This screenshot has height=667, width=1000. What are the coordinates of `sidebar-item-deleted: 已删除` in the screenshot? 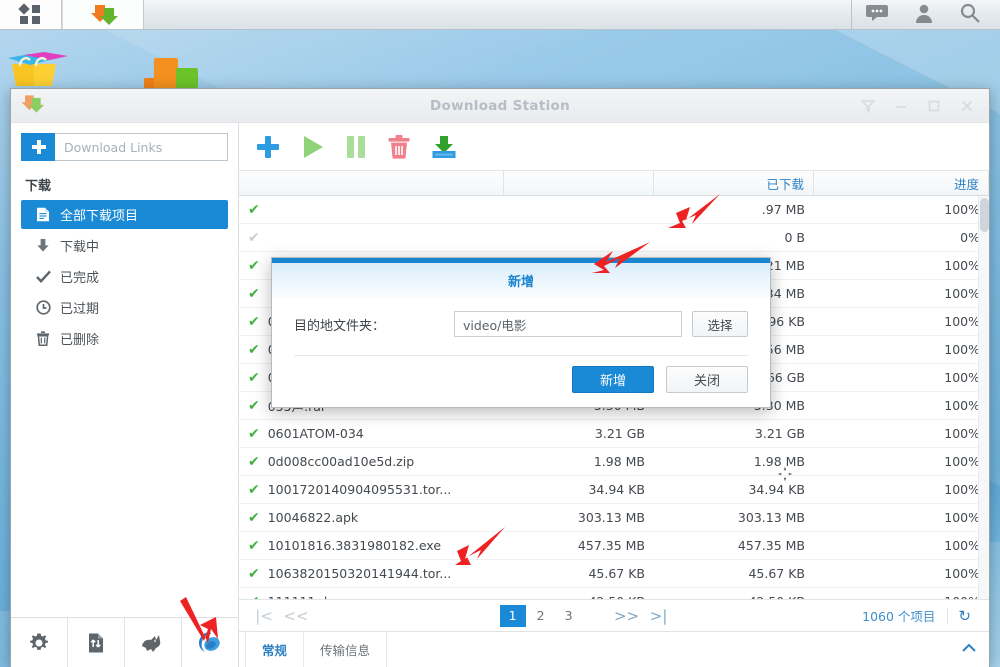 It's located at (124, 338).